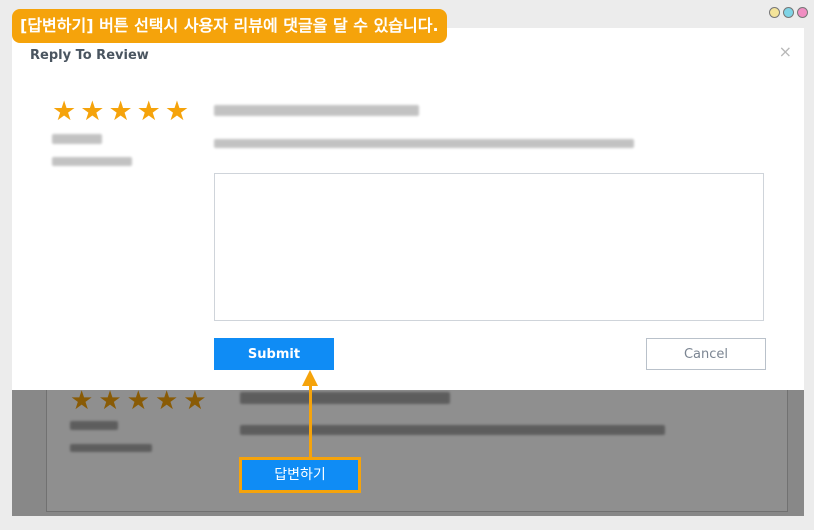 This screenshot has height=530, width=814. Describe the element at coordinates (229, 26) in the screenshot. I see `caption-banner: [답변하기] 버튼 선택시 사용자 리뷰에 댓글을 달 수 있습니다.` at that location.